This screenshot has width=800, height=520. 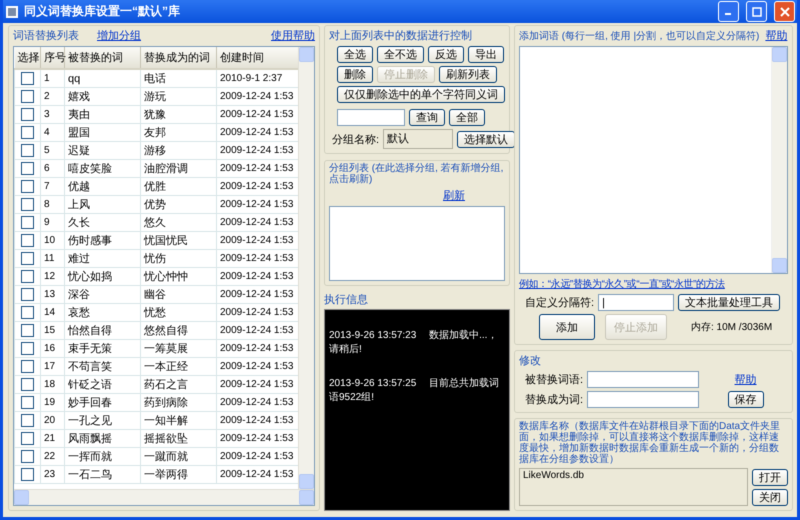 I want to click on table-cell: 哀愁, so click(x=102, y=313).